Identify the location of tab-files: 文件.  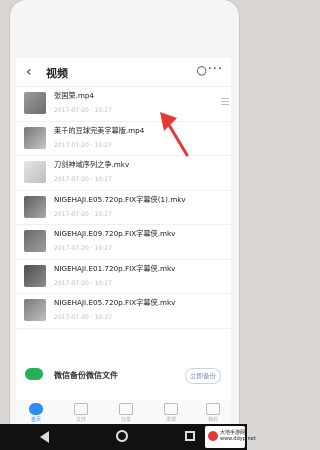
(81, 413).